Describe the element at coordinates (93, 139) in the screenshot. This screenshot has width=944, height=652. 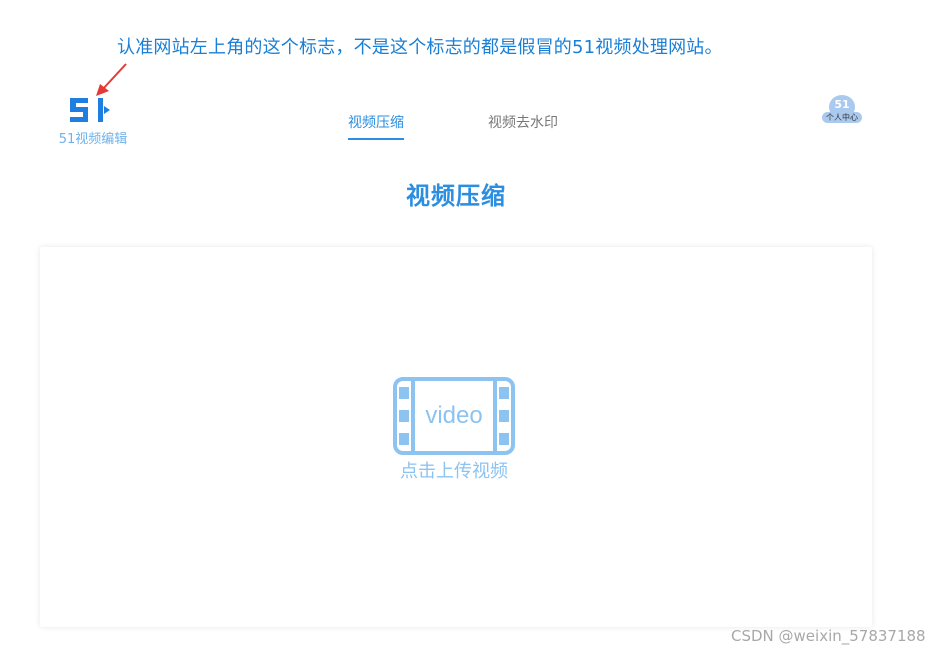
I see `logo-text: 51视频编辑` at that location.